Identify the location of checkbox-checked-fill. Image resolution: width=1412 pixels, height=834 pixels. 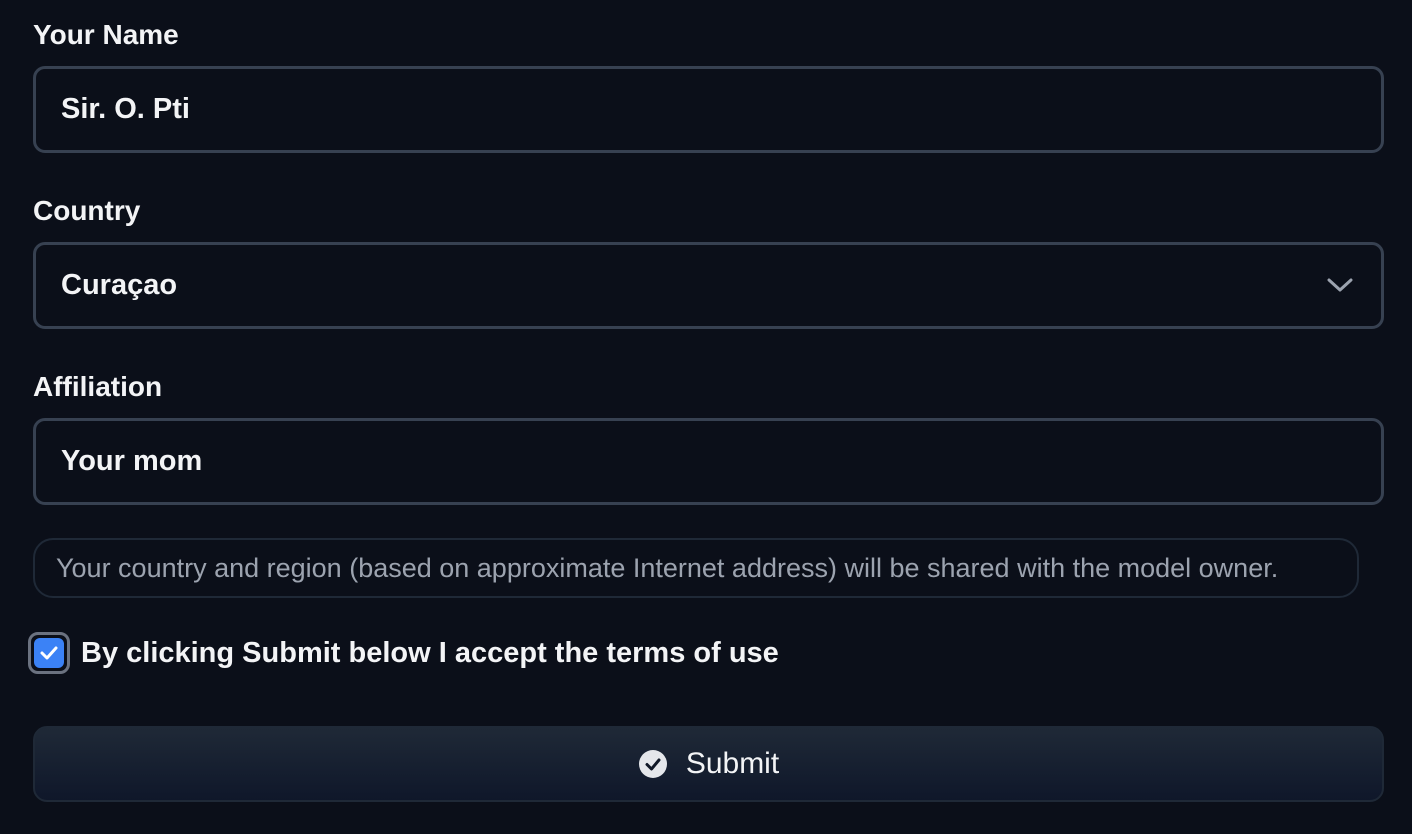
(49, 653).